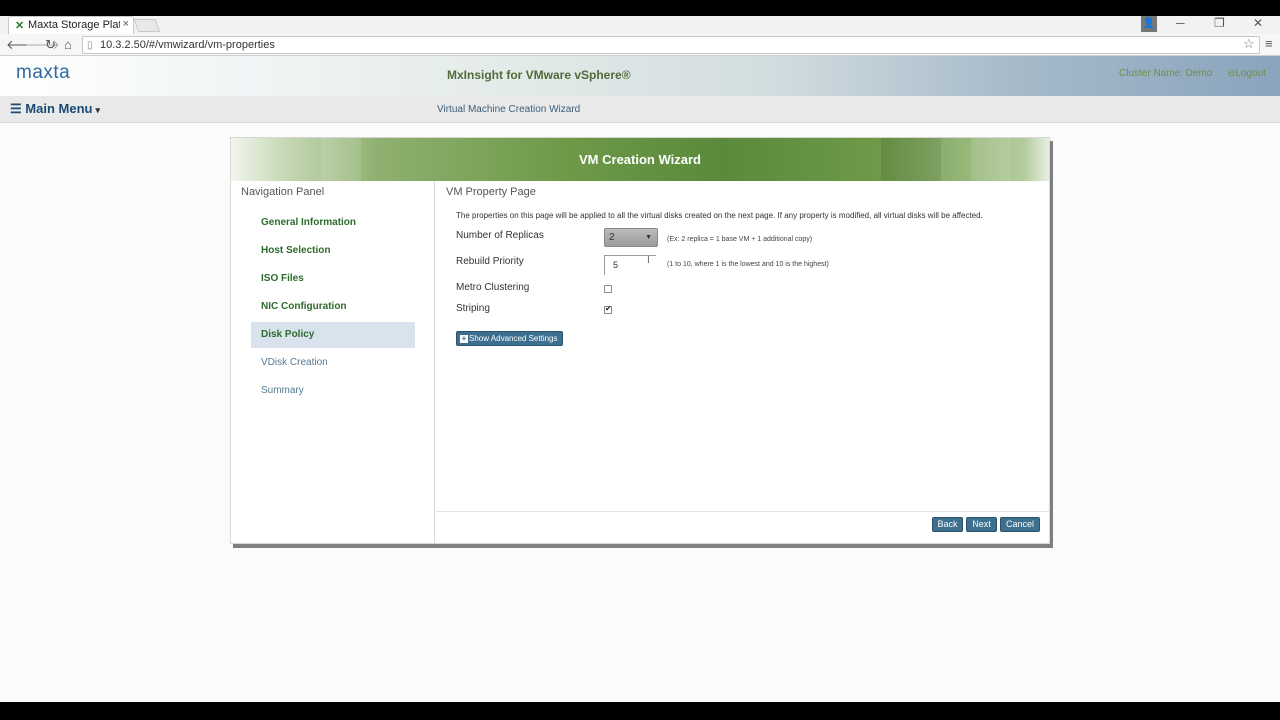 The image size is (1280, 720). I want to click on tab-close-icon: ×, so click(126, 24).